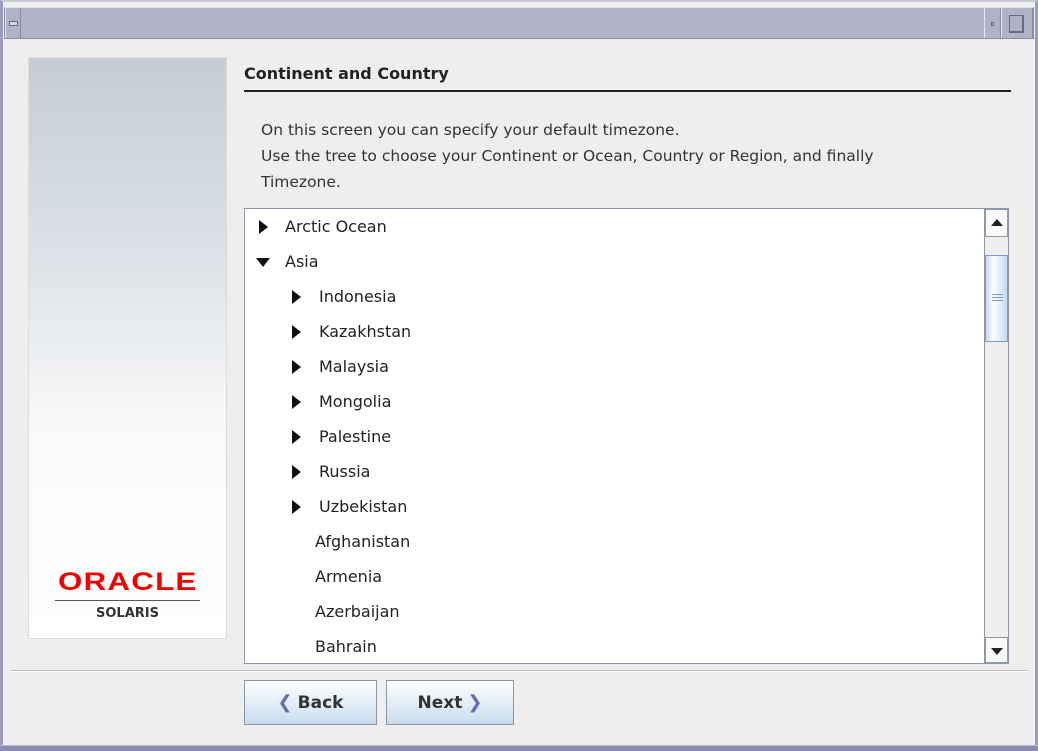  I want to click on next-button: Next ❯, so click(450, 702).